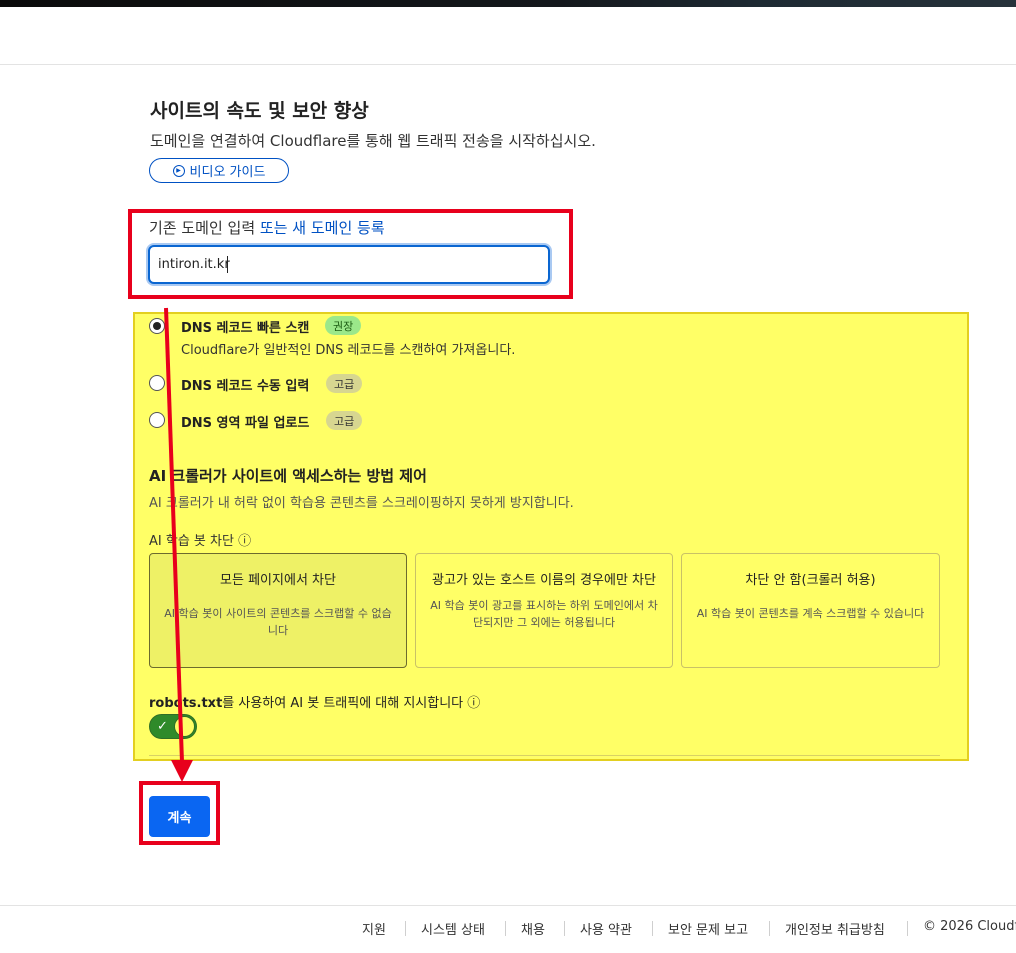  What do you see at coordinates (343, 325) in the screenshot?
I see `recommended-badge: 권장` at bounding box center [343, 325].